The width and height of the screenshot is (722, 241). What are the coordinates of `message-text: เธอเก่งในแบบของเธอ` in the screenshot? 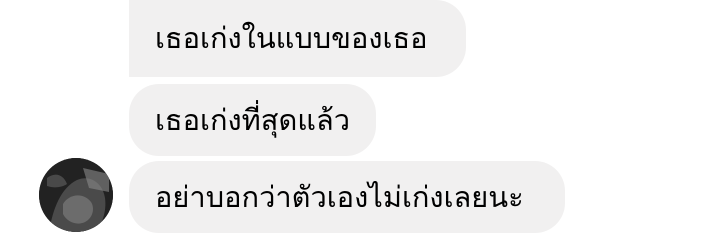 It's located at (291, 38).